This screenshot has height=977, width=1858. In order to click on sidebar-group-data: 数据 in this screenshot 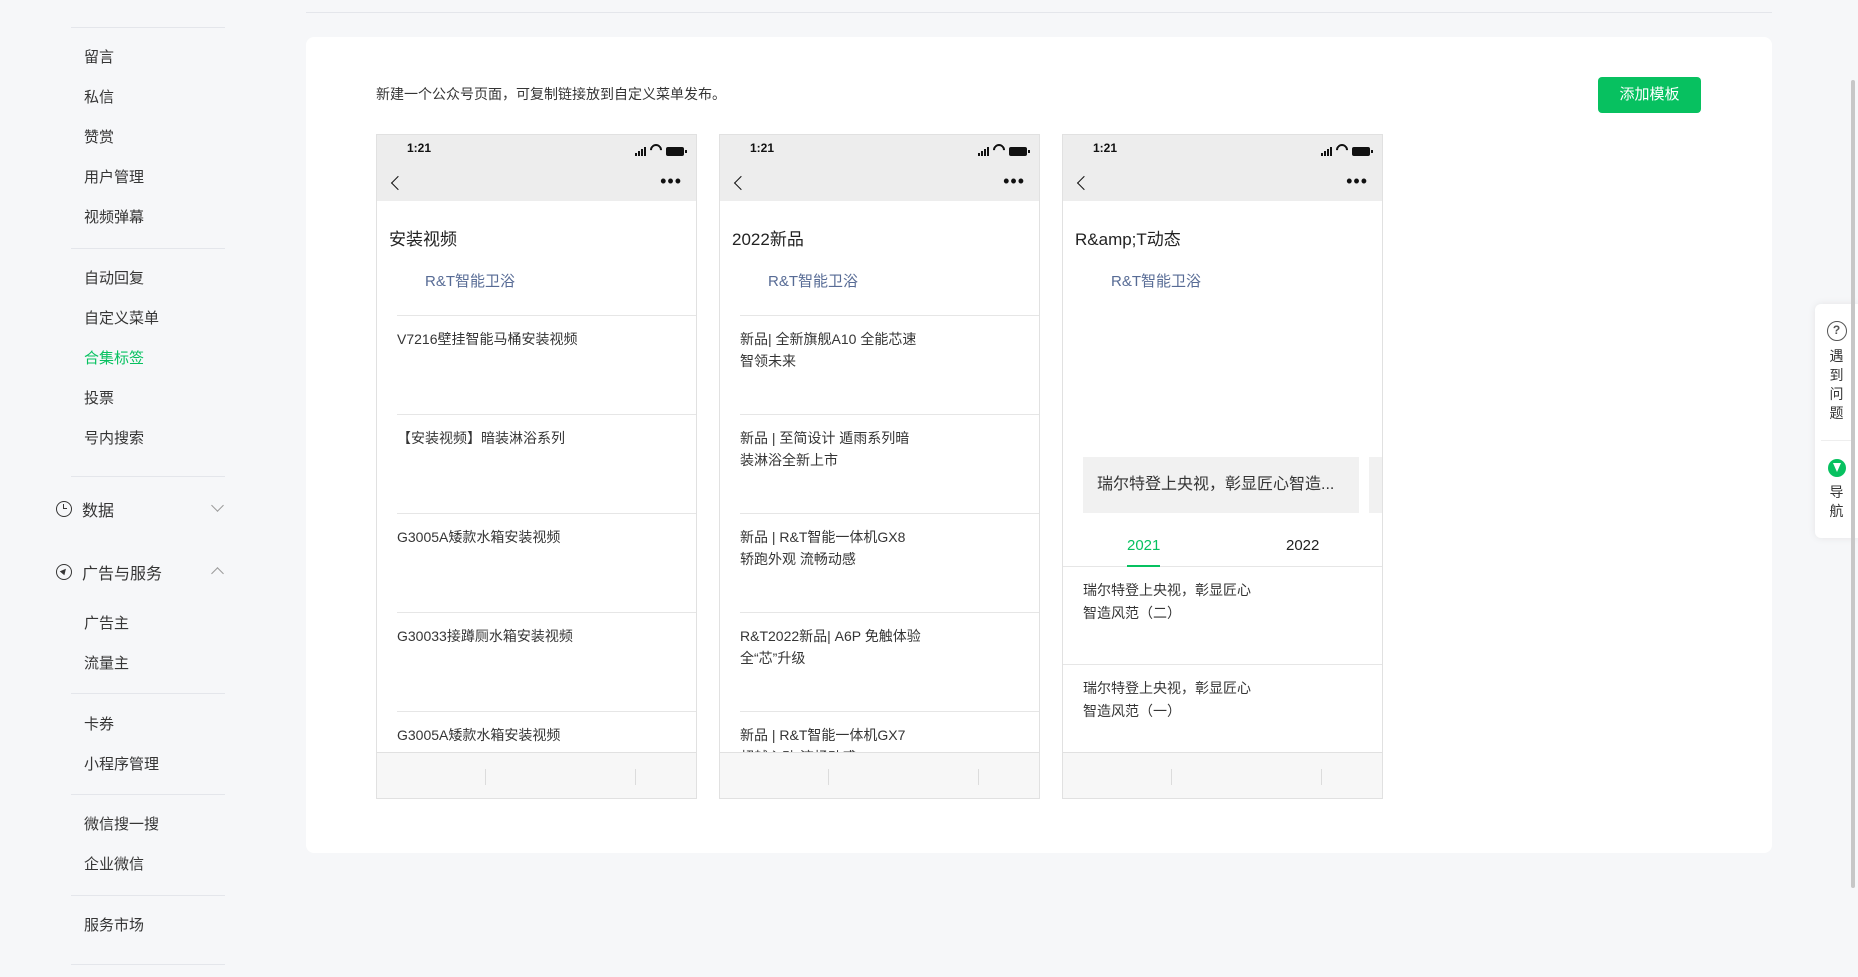, I will do `click(141, 509)`.